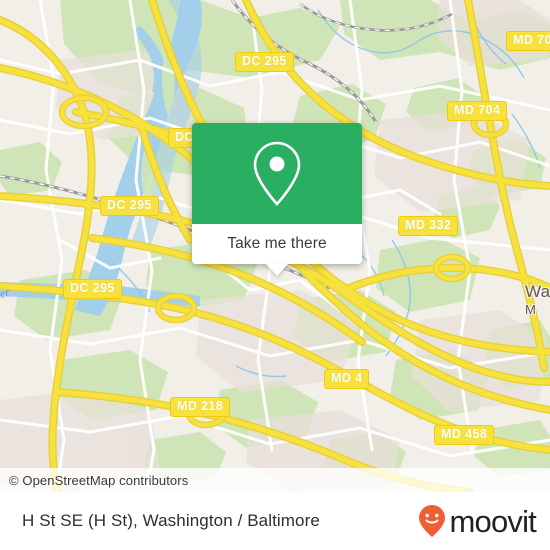 The width and height of the screenshot is (550, 550). Describe the element at coordinates (464, 435) in the screenshot. I see `road-shield: MD 458` at that location.